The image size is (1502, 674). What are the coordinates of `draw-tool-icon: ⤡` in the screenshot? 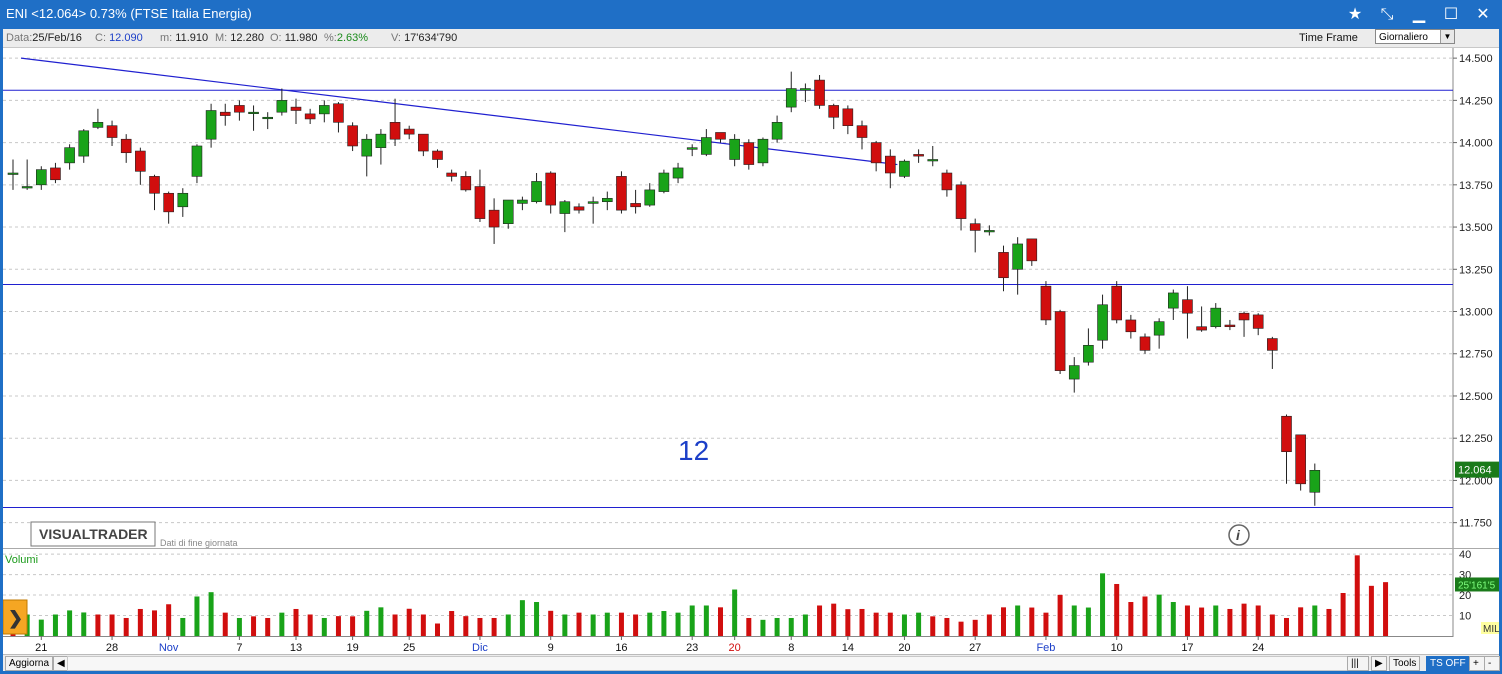 It's located at (1387, 14).